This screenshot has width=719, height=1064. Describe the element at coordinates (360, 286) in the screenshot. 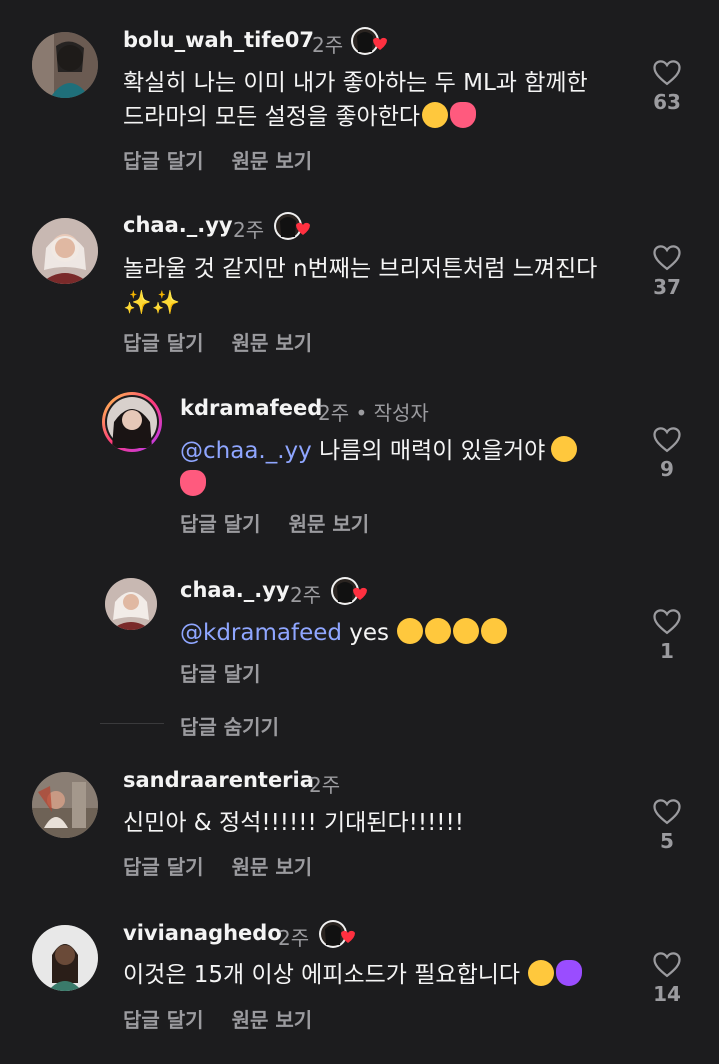

I see `comment-text: 놀라울 것 같지만 n번째는 브리저튼처럼 느껴진다 ✨✨` at that location.